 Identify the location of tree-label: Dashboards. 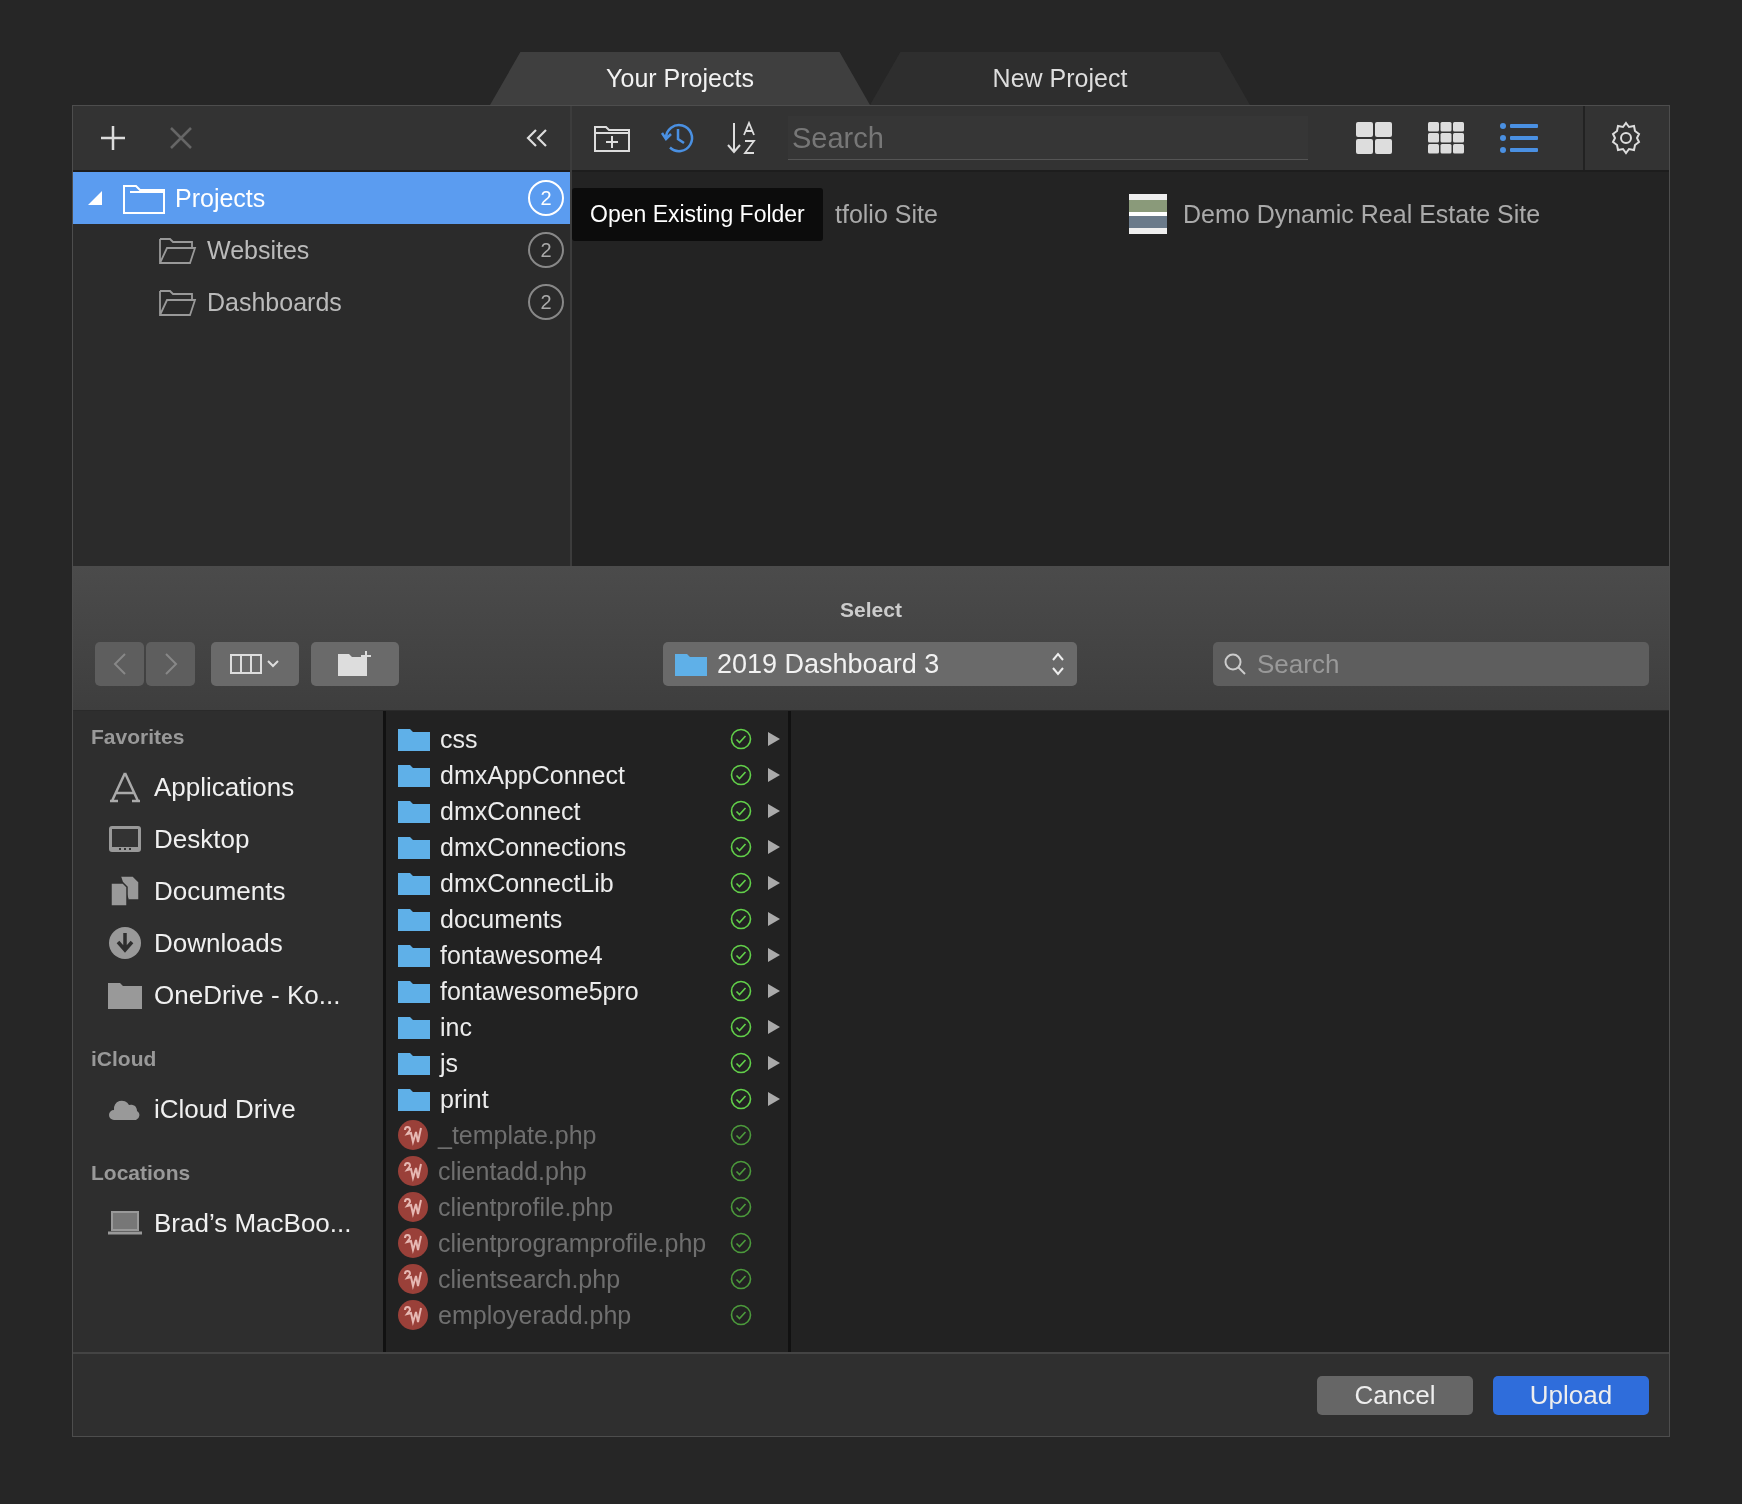
(274, 302).